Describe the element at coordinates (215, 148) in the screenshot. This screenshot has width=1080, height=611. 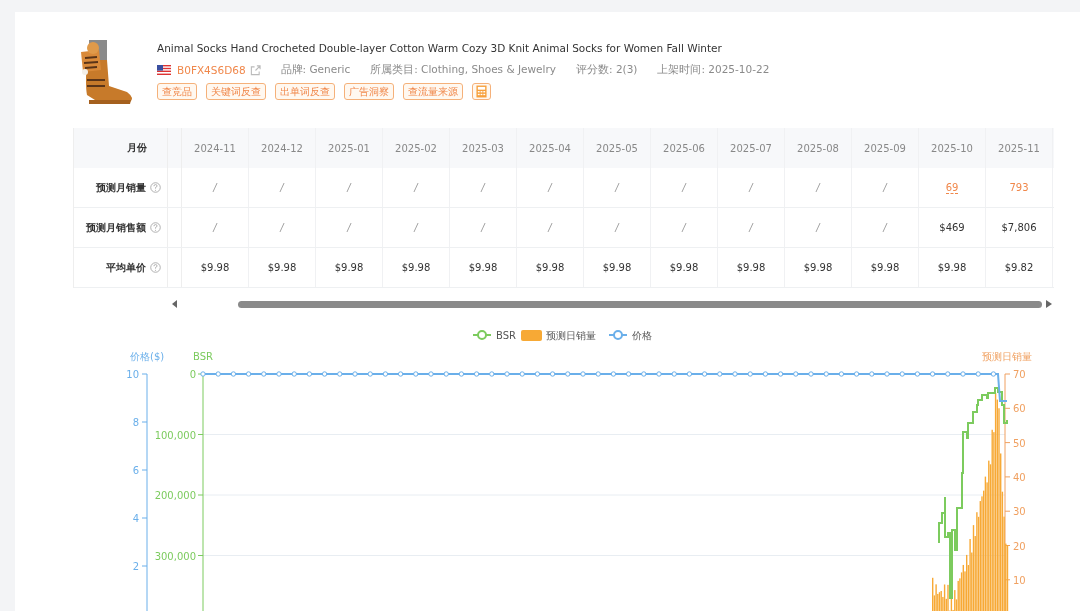
I see `month-header: 2024-11` at that location.